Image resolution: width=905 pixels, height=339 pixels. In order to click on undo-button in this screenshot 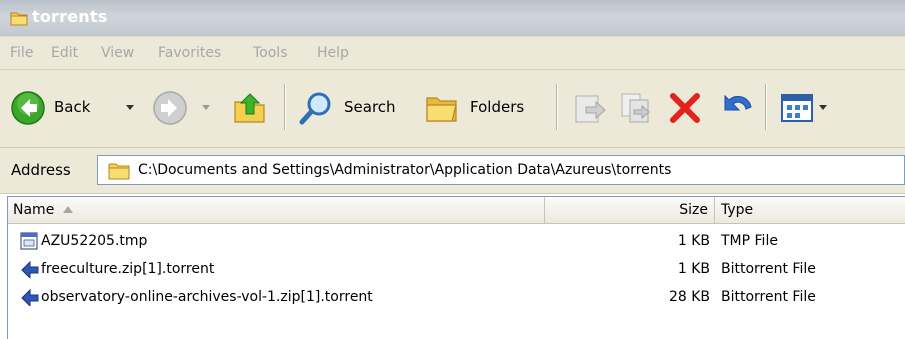, I will do `click(735, 108)`.